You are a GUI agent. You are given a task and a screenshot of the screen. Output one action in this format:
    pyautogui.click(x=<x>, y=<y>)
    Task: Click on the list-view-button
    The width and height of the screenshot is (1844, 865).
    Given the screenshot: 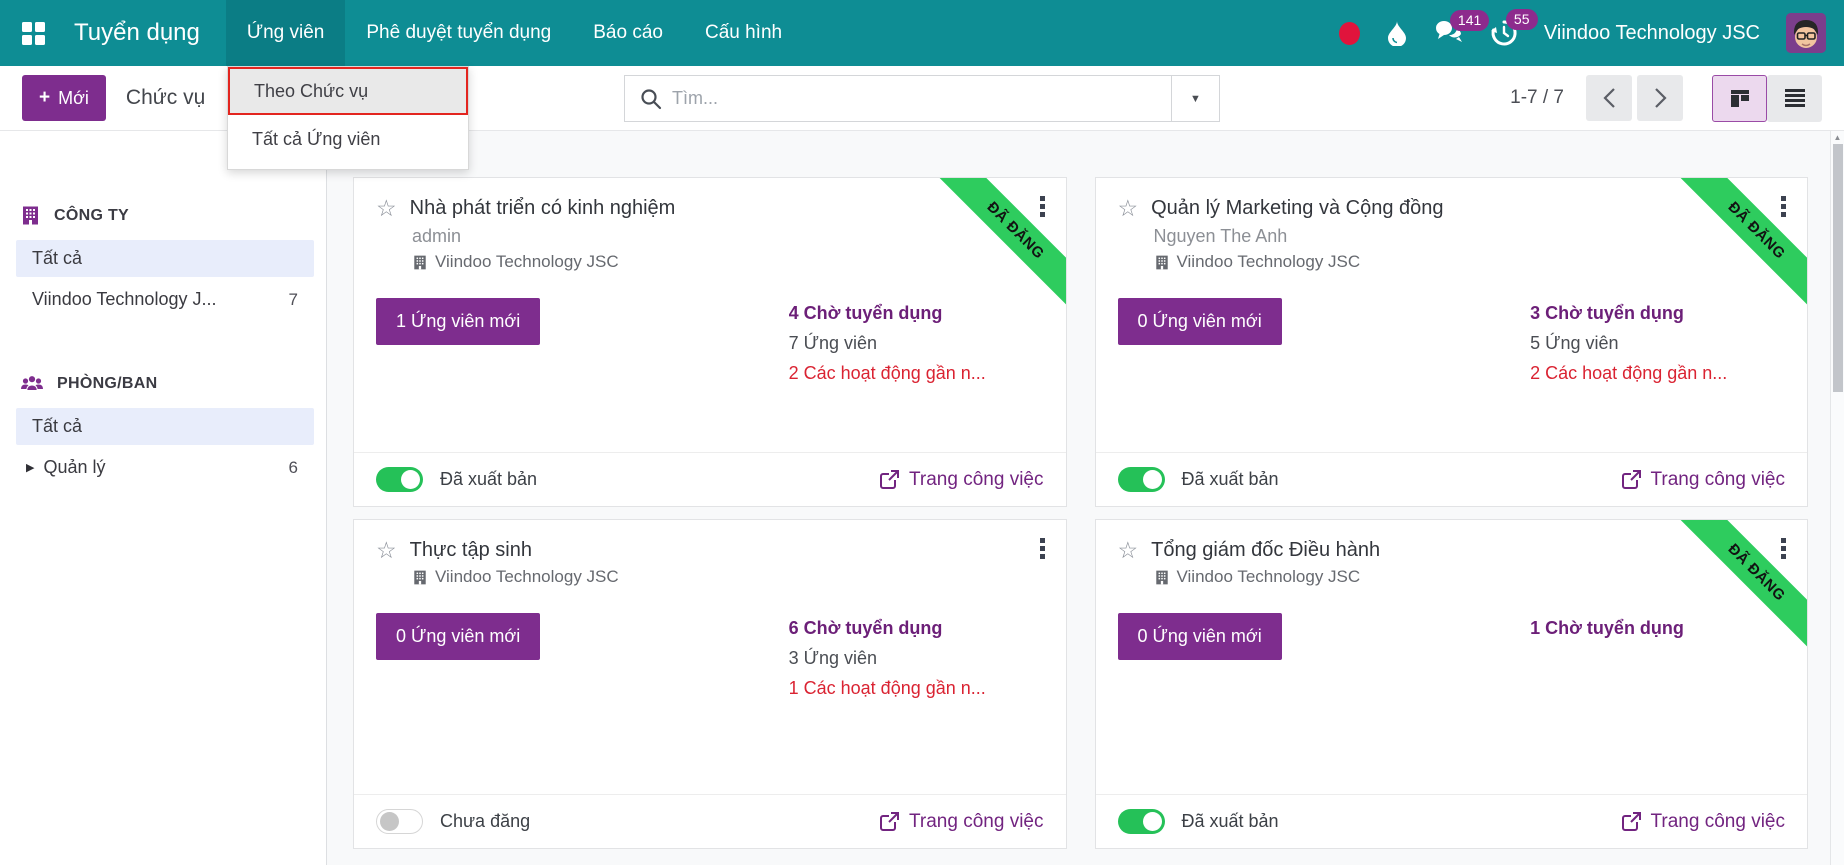 What is the action you would take?
    pyautogui.click(x=1794, y=98)
    